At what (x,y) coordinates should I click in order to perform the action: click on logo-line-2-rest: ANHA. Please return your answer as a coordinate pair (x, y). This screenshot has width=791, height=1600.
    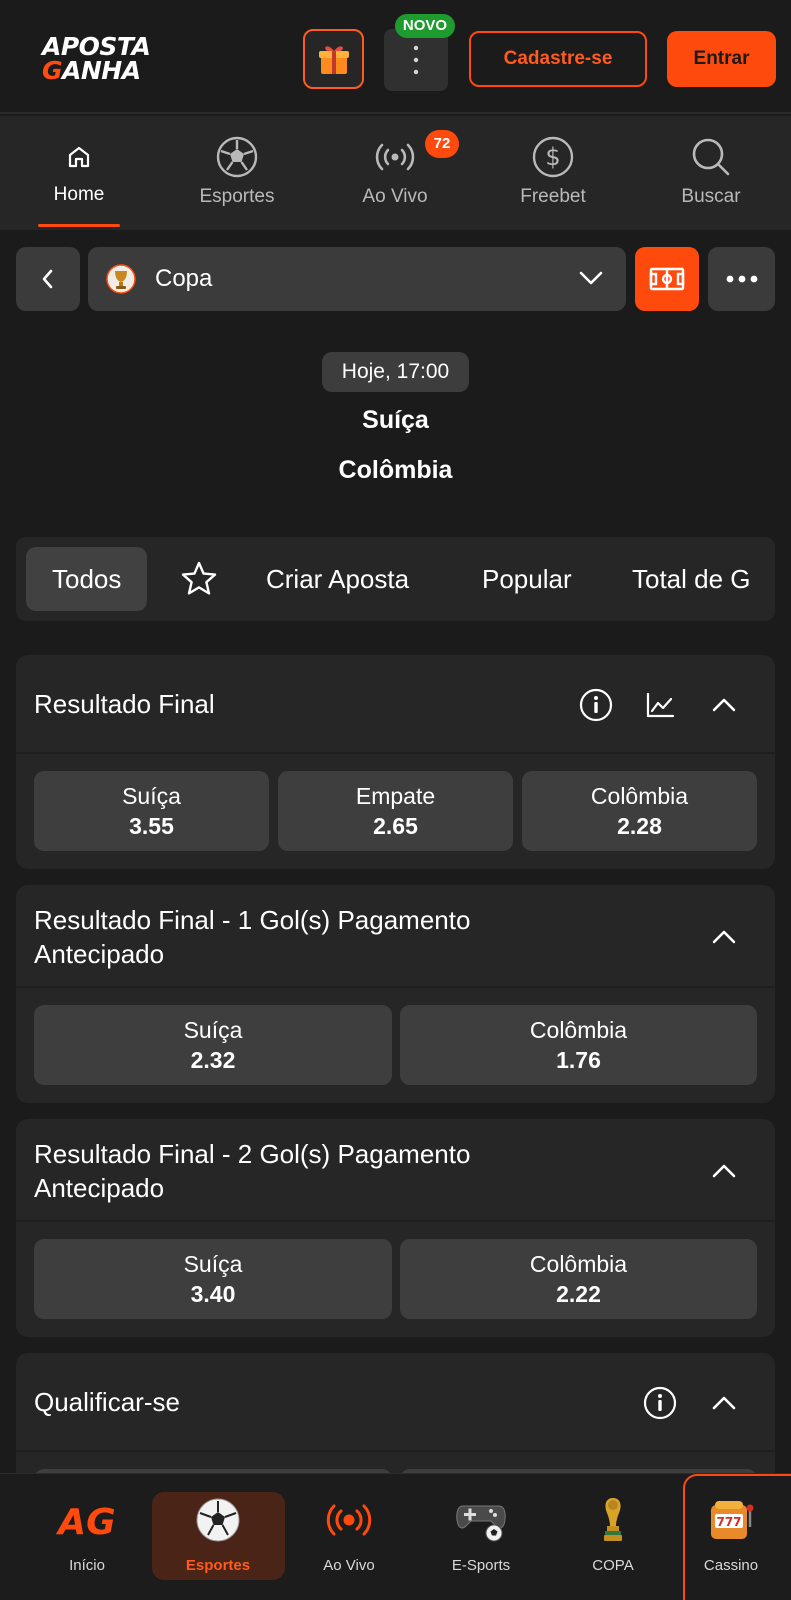
    Looking at the image, I should click on (101, 70).